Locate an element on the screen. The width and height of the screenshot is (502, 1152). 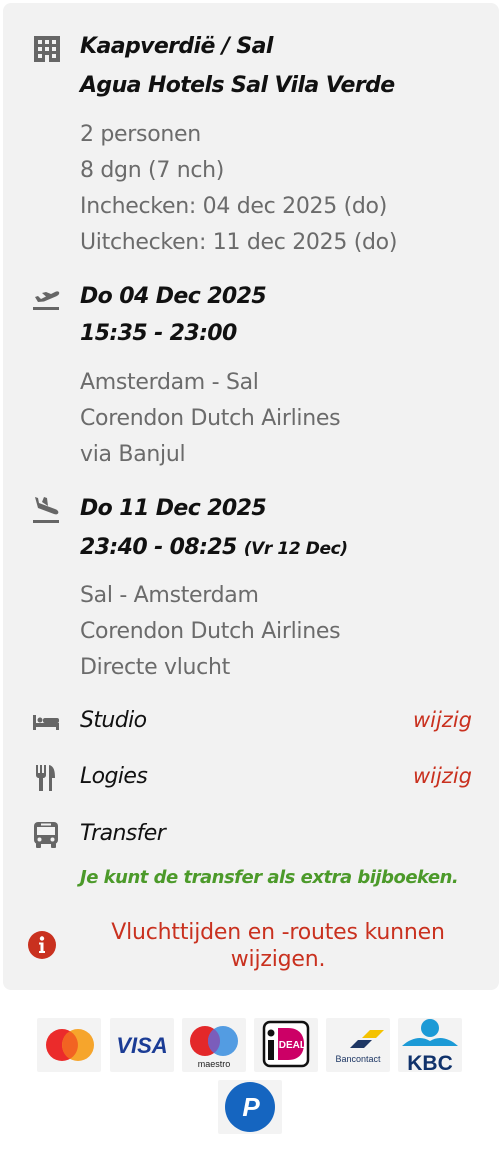
inbound-route: Sal - Amsterdam is located at coordinates (169, 595).